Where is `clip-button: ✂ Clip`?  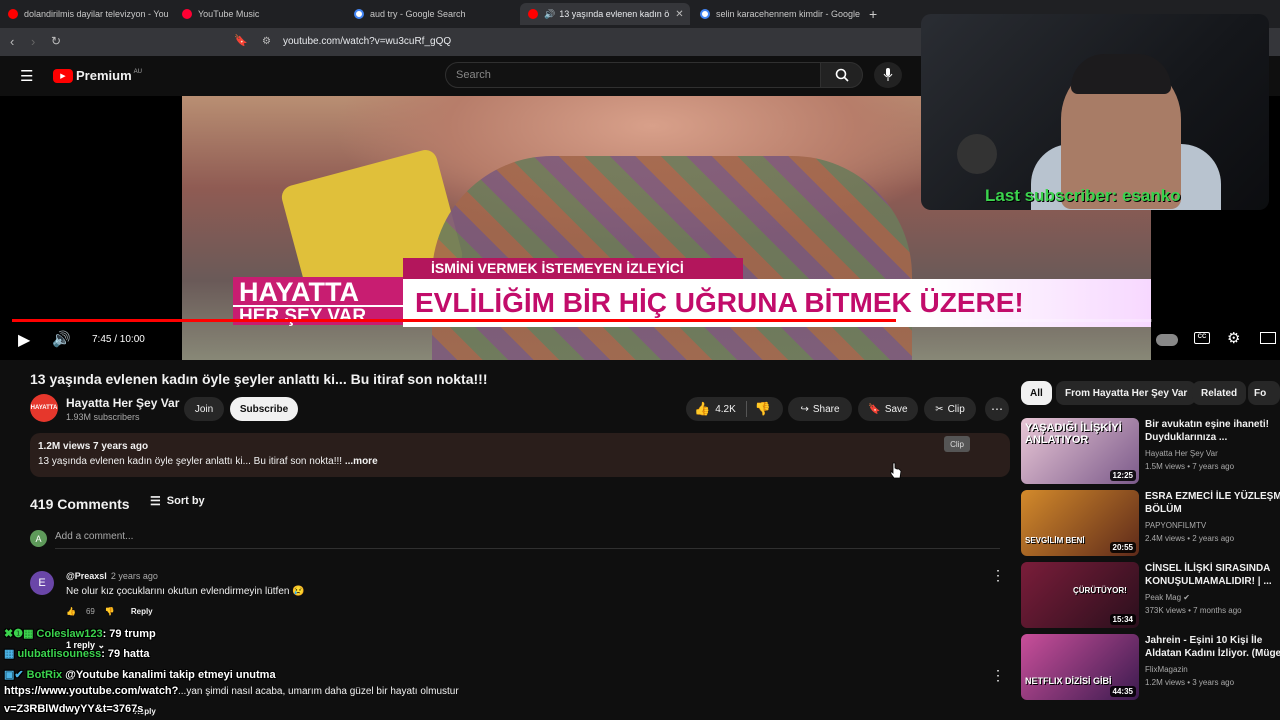
clip-button: ✂ Clip is located at coordinates (950, 409).